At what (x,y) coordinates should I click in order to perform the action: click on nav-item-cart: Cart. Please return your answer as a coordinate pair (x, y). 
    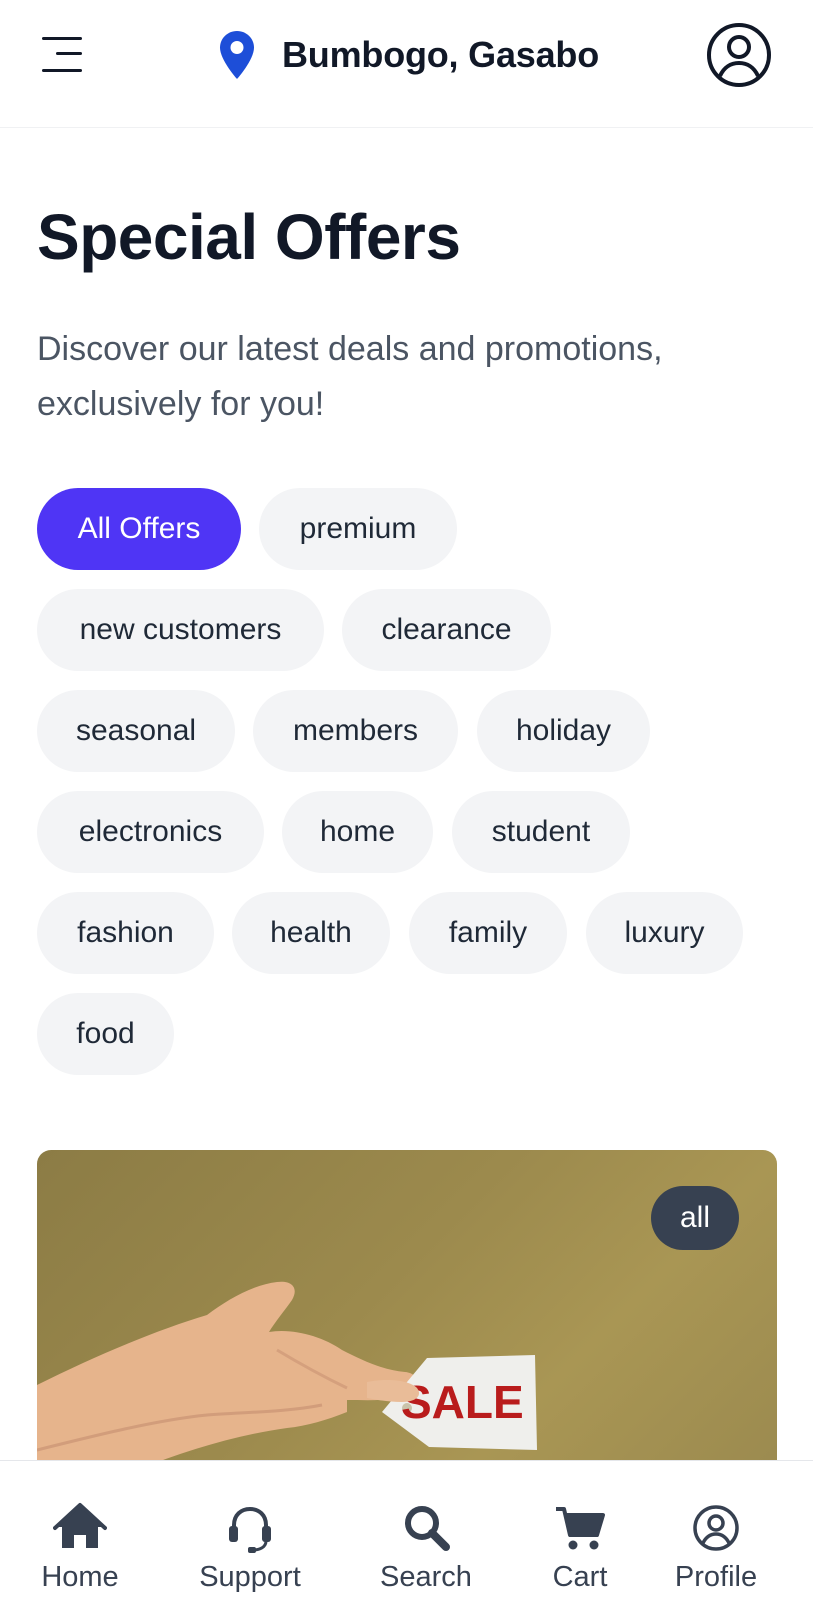
    Looking at the image, I should click on (580, 1530).